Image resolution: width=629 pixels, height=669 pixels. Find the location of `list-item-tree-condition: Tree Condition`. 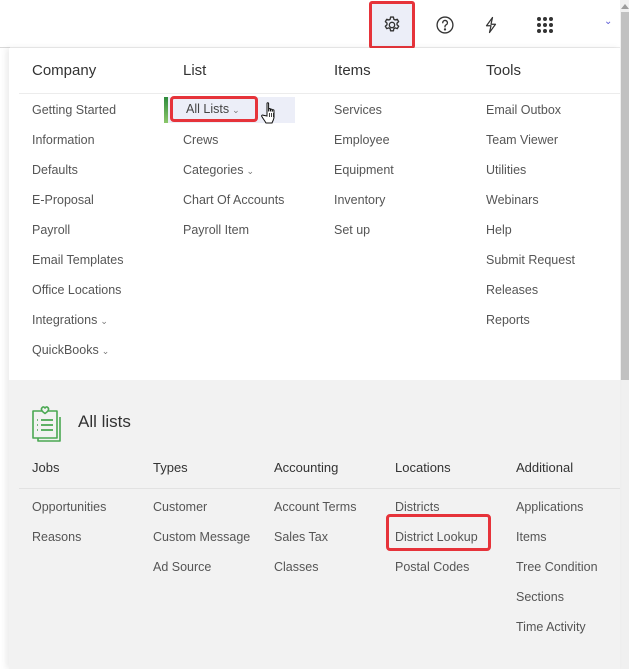

list-item-tree-condition: Tree Condition is located at coordinates (557, 572).